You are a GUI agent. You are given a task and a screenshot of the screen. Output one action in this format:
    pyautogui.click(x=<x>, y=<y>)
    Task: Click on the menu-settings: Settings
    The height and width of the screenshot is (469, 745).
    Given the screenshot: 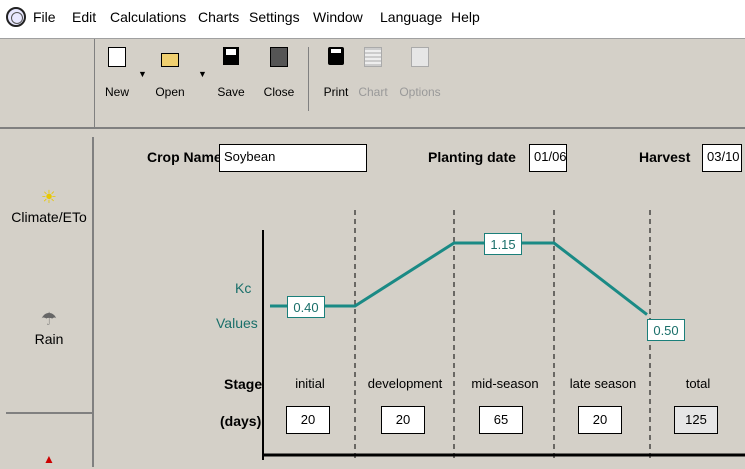 What is the action you would take?
    pyautogui.click(x=274, y=17)
    